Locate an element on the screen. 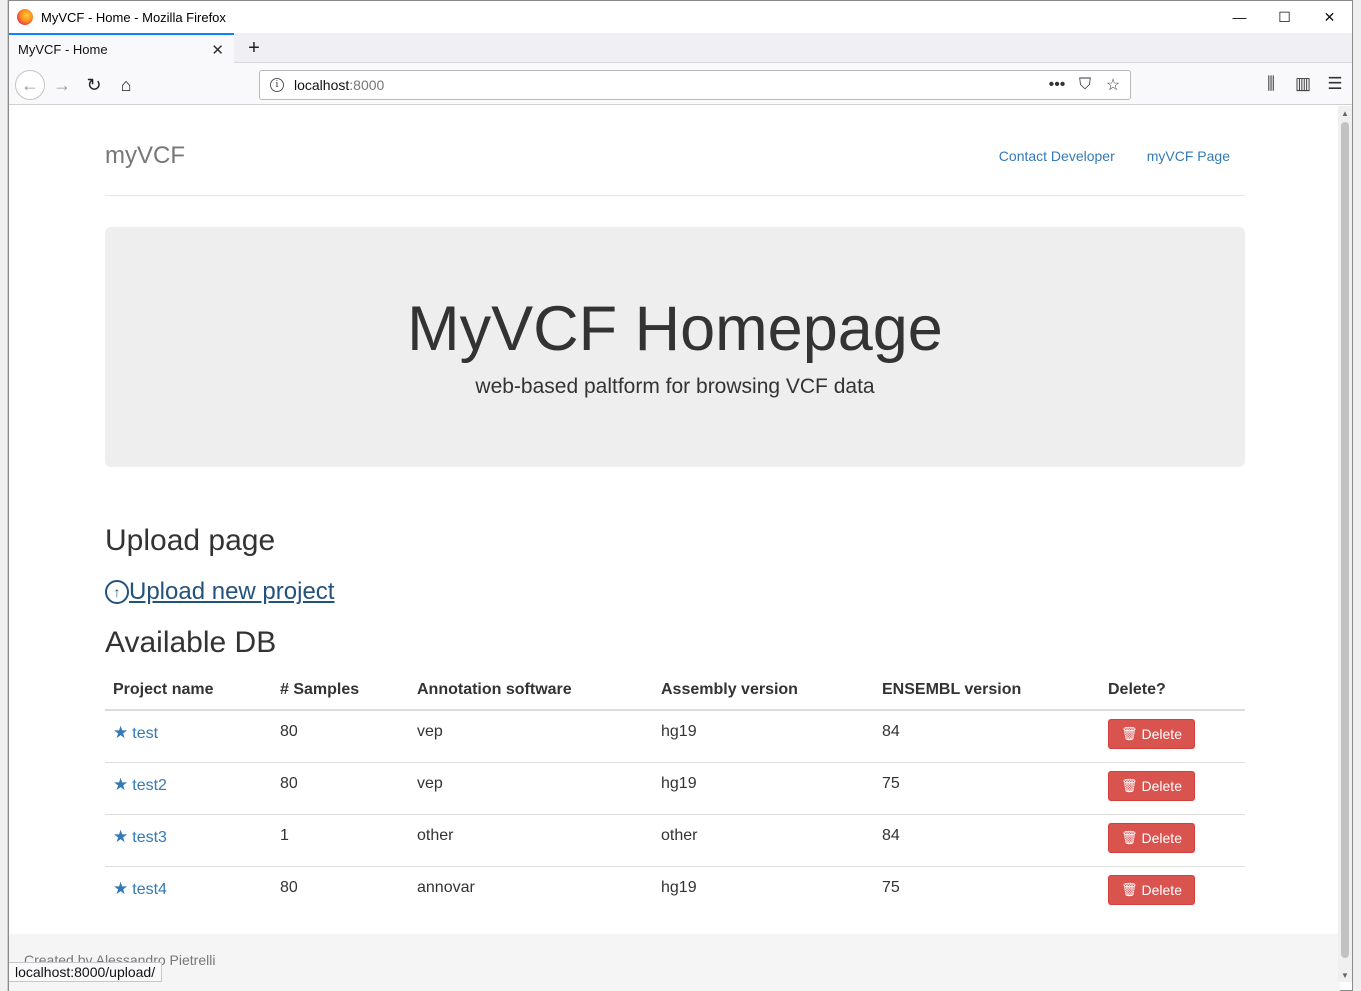 The height and width of the screenshot is (991, 1361). close-window-button: ✕ is located at coordinates (1329, 17).